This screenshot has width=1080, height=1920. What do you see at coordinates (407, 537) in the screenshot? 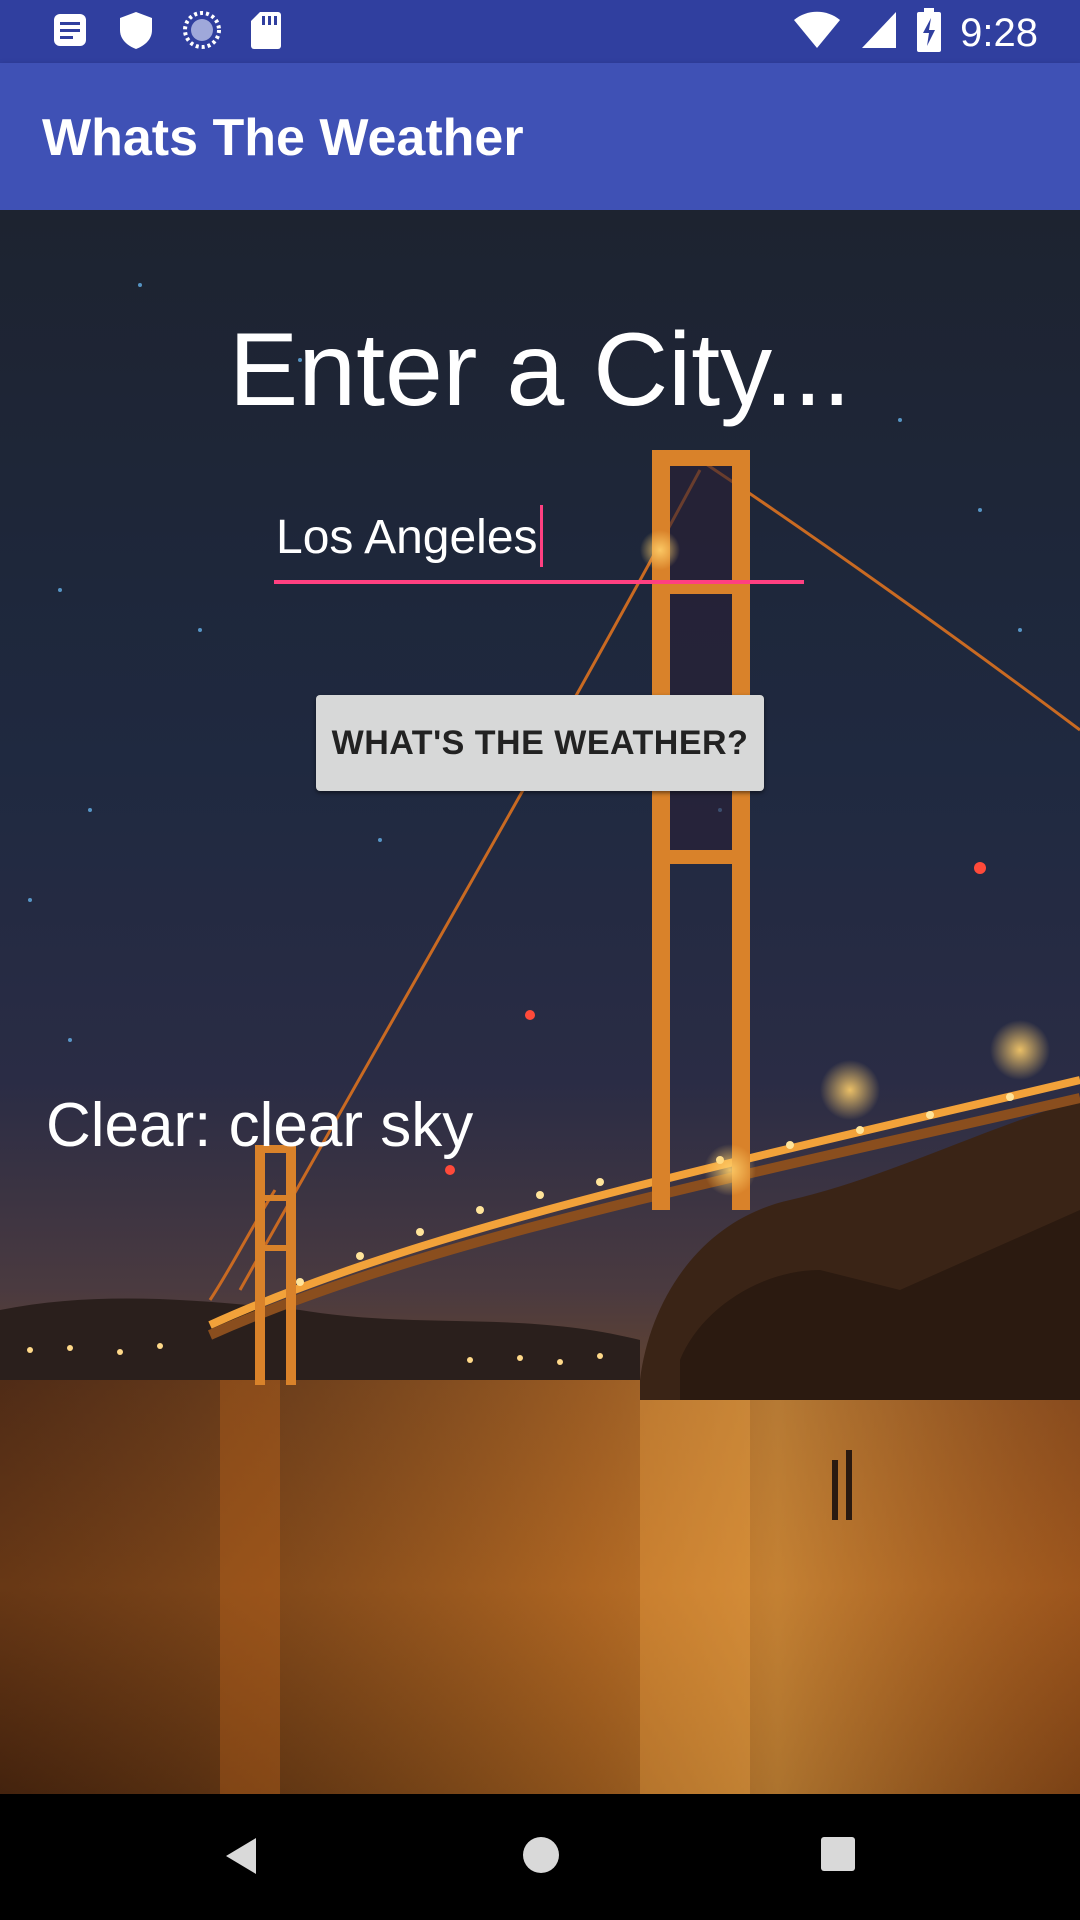
I see `city-input-value: Los Angeles` at bounding box center [407, 537].